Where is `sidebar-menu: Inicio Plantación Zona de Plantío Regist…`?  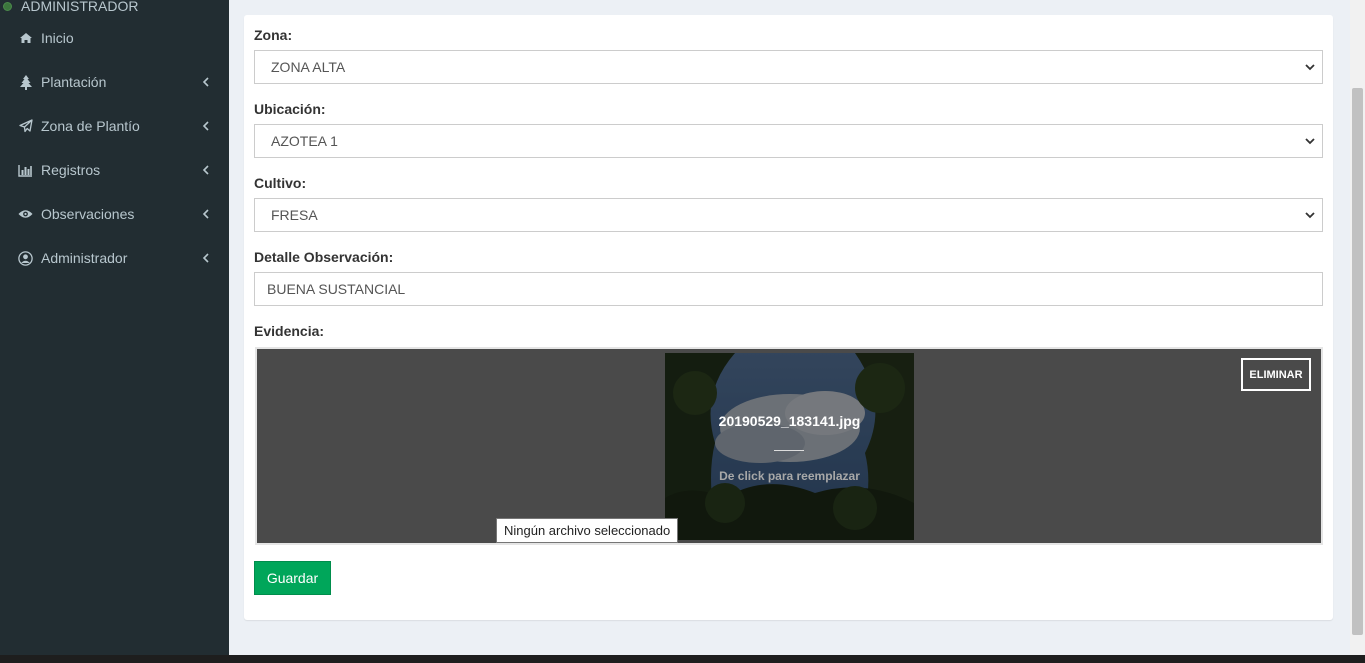 sidebar-menu: Inicio Plantación Zona de Plantío Regist… is located at coordinates (114, 148).